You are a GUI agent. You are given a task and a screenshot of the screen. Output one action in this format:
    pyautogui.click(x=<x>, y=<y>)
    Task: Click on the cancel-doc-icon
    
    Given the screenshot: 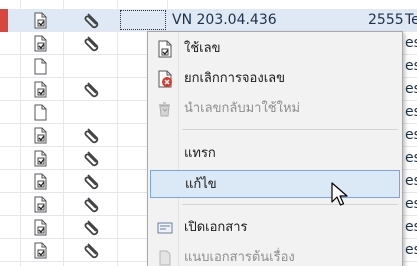 What is the action you would take?
    pyautogui.click(x=165, y=79)
    